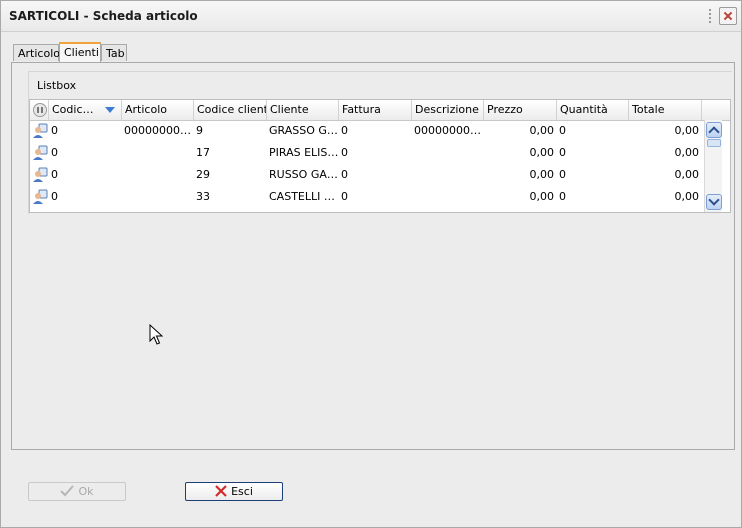 The width and height of the screenshot is (742, 528). I want to click on col-header-prezzo: Prezzo, so click(520, 110).